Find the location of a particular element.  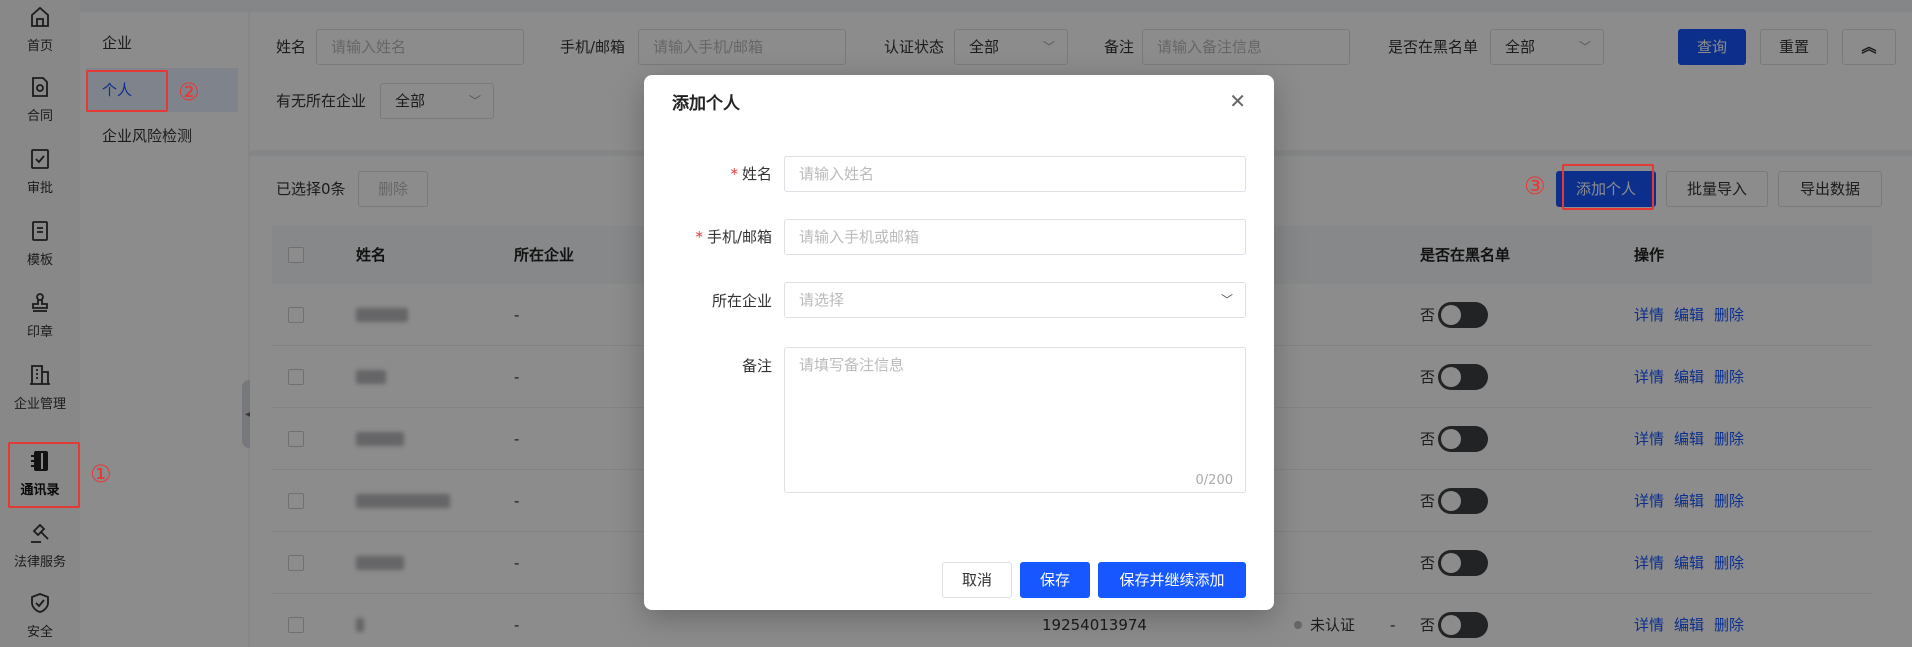

remark-textarea: 请填写备注信息 0/200 is located at coordinates (1015, 420).